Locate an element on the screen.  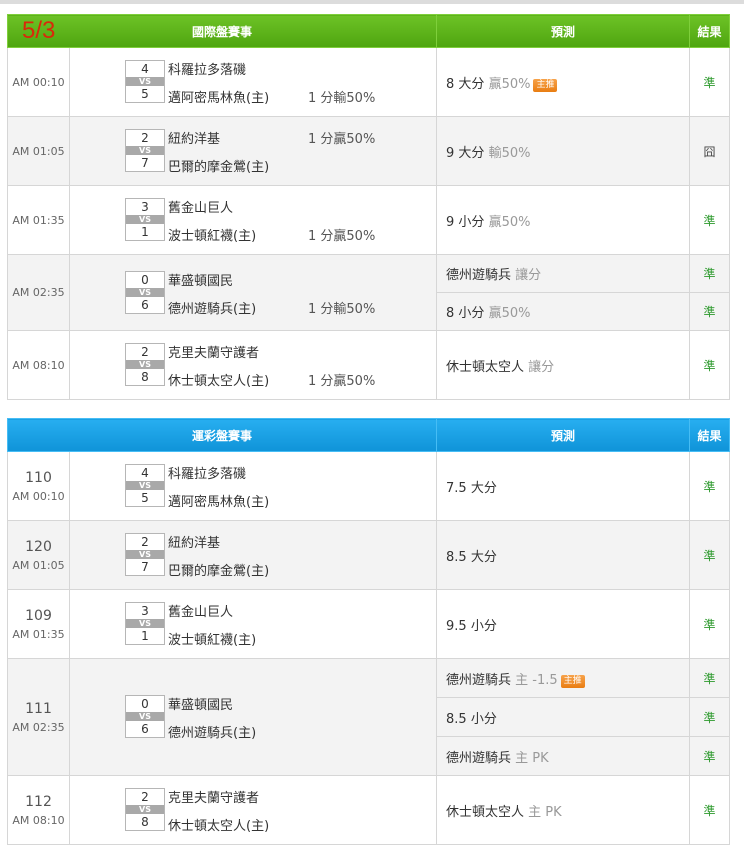
prediction-cell: 7.5 大分 is located at coordinates (563, 486).